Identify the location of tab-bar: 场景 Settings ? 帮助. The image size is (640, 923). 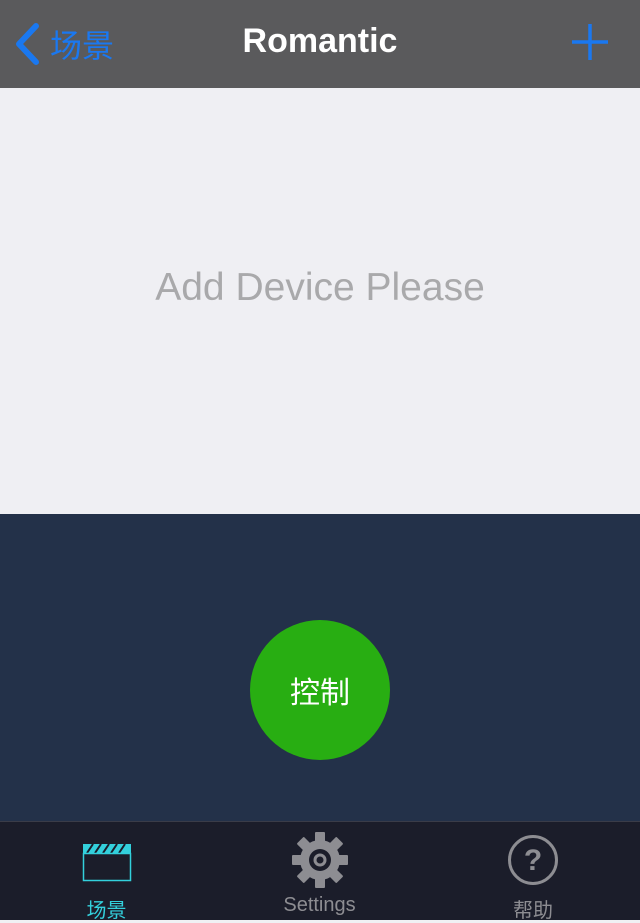
(320, 871).